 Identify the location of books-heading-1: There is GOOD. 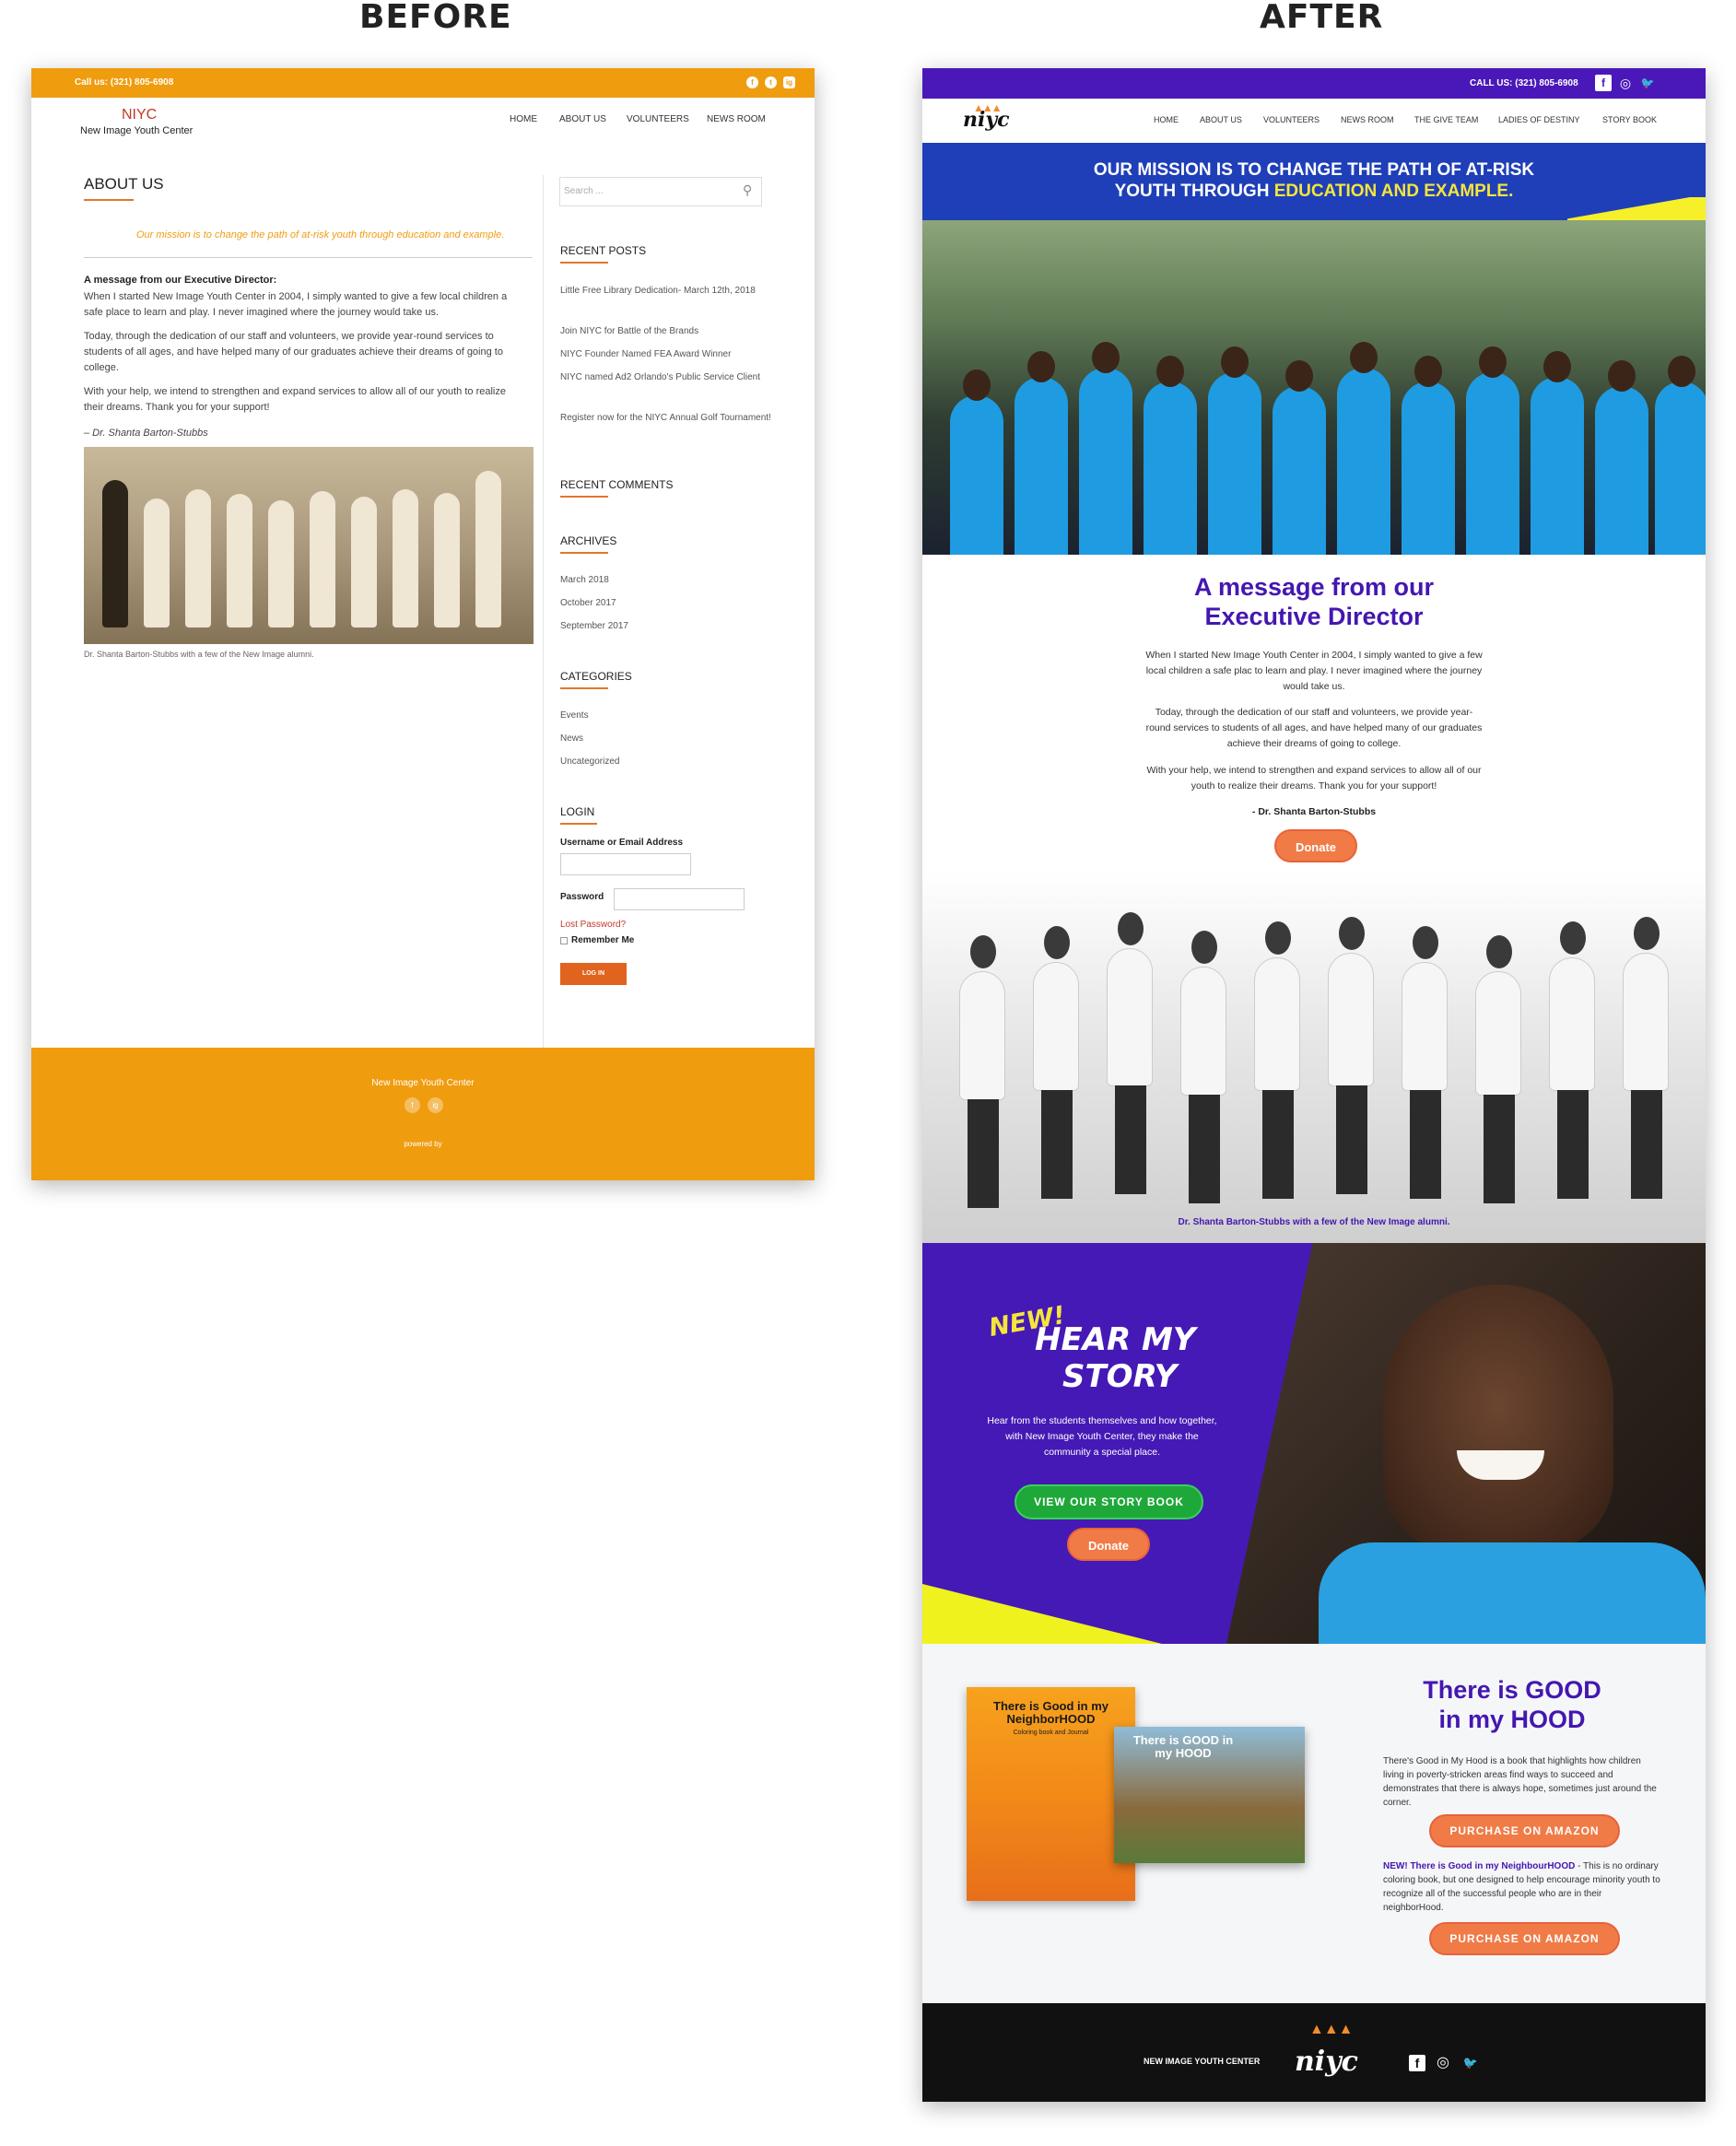
(1512, 1690).